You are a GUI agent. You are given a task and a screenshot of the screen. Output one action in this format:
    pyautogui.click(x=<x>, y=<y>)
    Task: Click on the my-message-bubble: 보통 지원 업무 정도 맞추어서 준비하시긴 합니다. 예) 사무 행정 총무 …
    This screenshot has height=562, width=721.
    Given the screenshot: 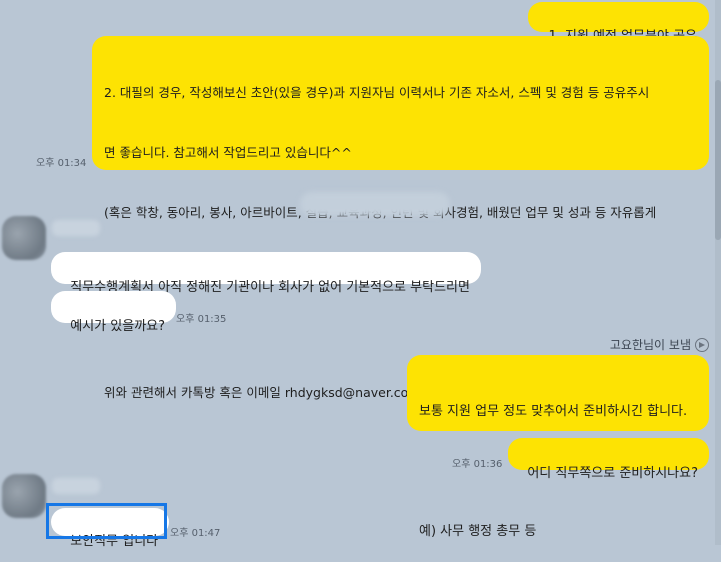 What is the action you would take?
    pyautogui.click(x=558, y=447)
    